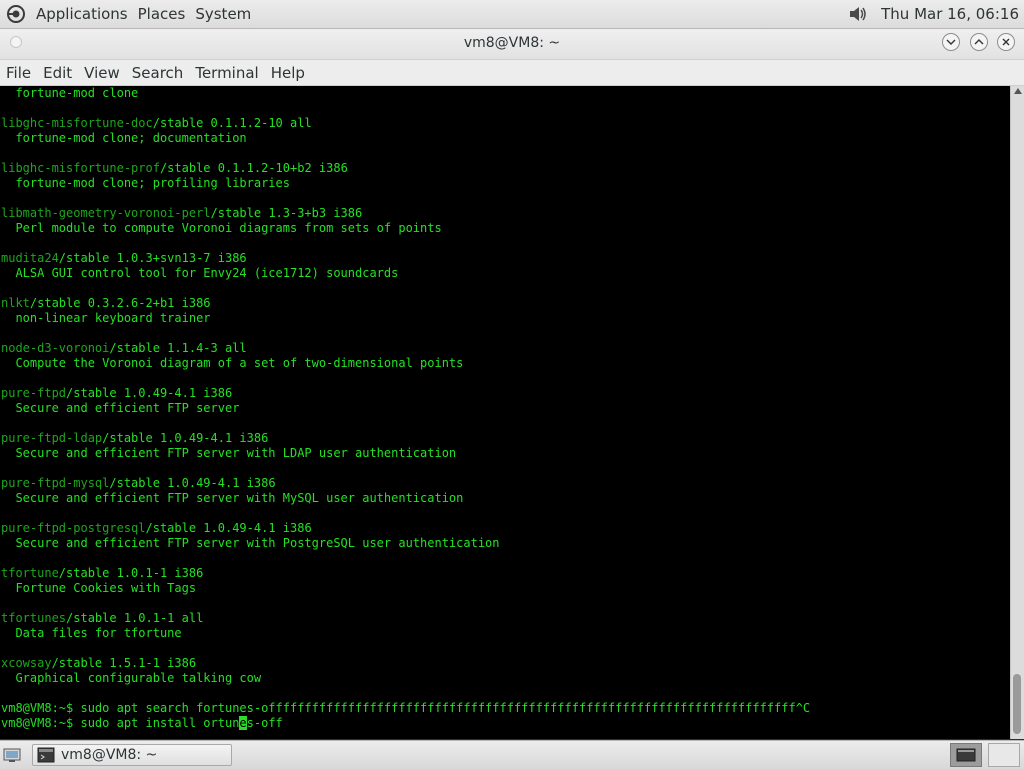 The width and height of the screenshot is (1024, 769). What do you see at coordinates (405, 723) in the screenshot?
I see `prompt-line: vm8@VM8:~$ sudo apt install ortunes-off` at bounding box center [405, 723].